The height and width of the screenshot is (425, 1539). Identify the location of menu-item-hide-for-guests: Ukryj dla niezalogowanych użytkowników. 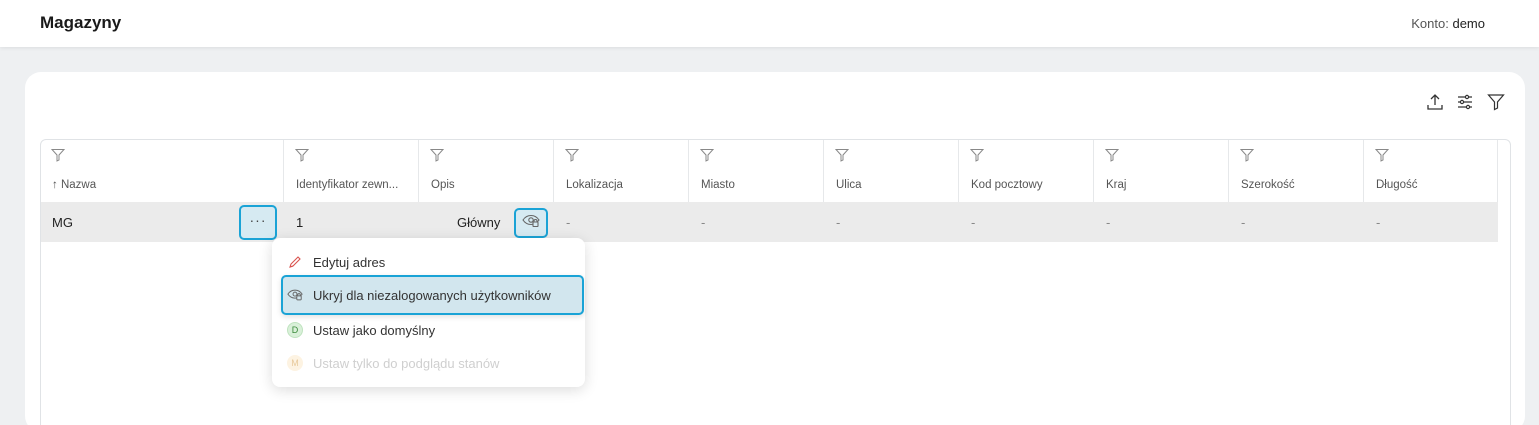
(432, 295).